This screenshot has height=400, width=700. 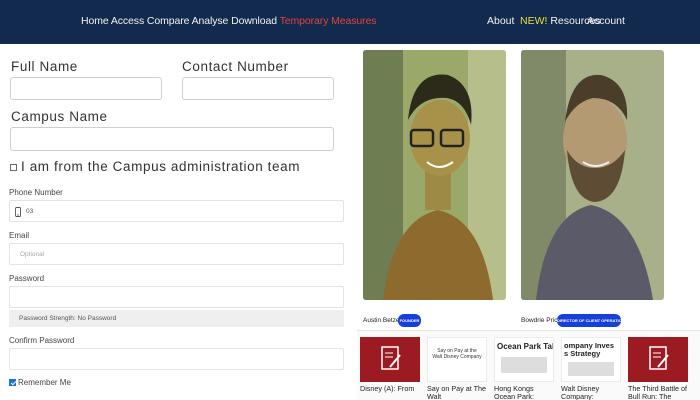 What do you see at coordinates (44, 66) in the screenshot?
I see `full-name-label: Full Name` at bounding box center [44, 66].